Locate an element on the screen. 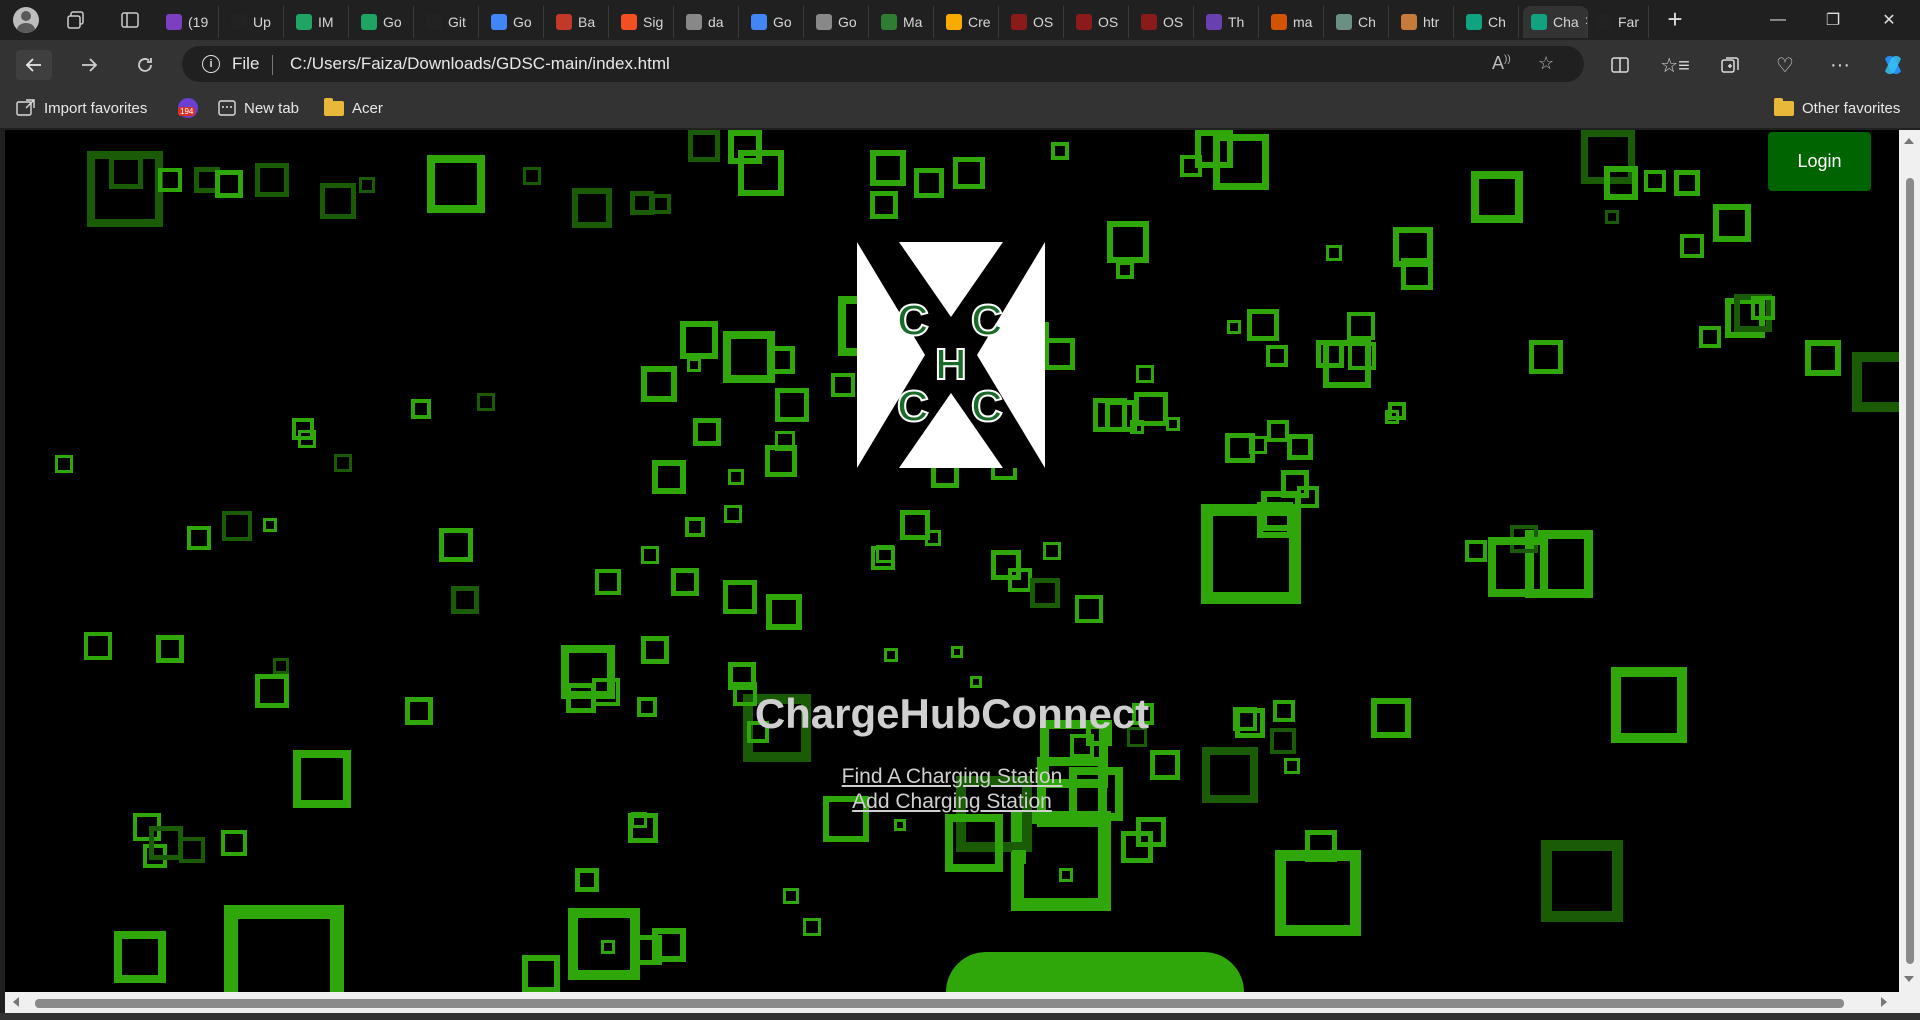 Image resolution: width=1920 pixels, height=1020 pixels. browser-tab: ma is located at coordinates (1293, 22).